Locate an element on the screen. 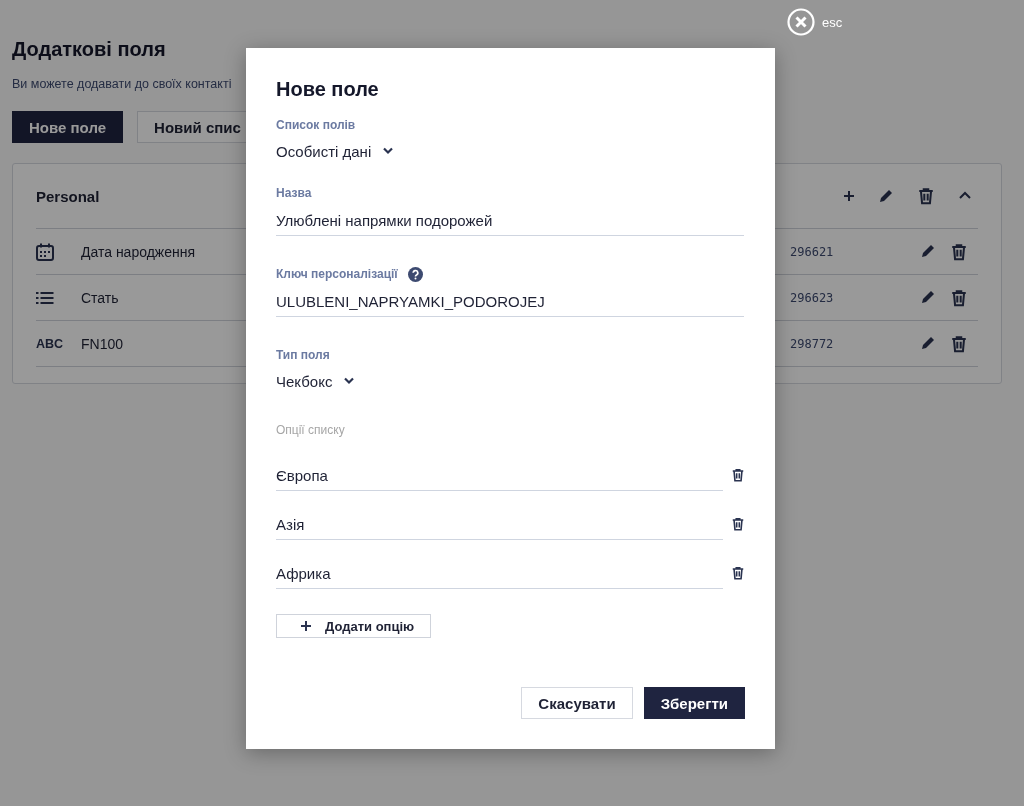 The height and width of the screenshot is (806, 1024). calendar-icon is located at coordinates (45, 251).